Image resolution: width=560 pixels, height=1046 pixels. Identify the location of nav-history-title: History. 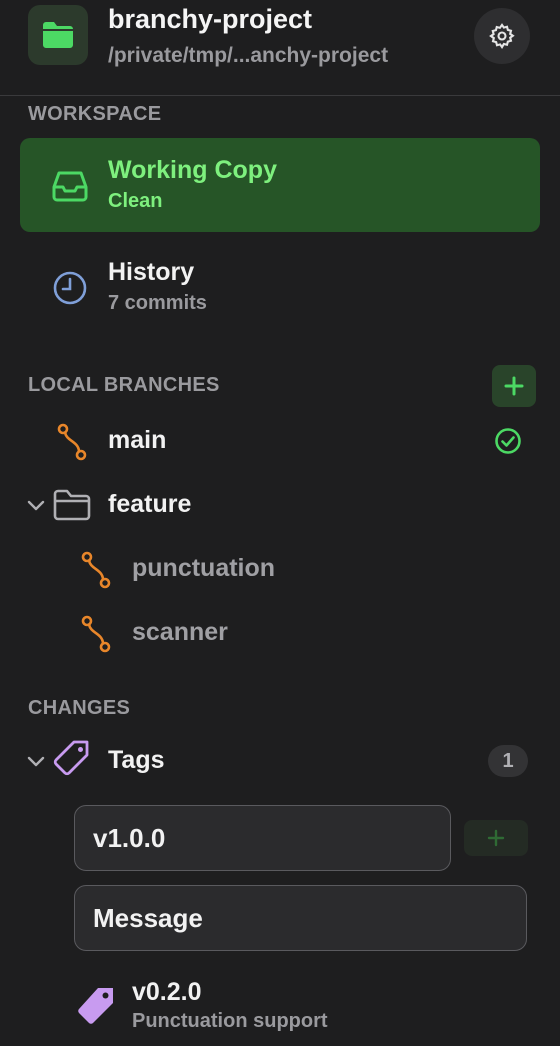
(151, 272).